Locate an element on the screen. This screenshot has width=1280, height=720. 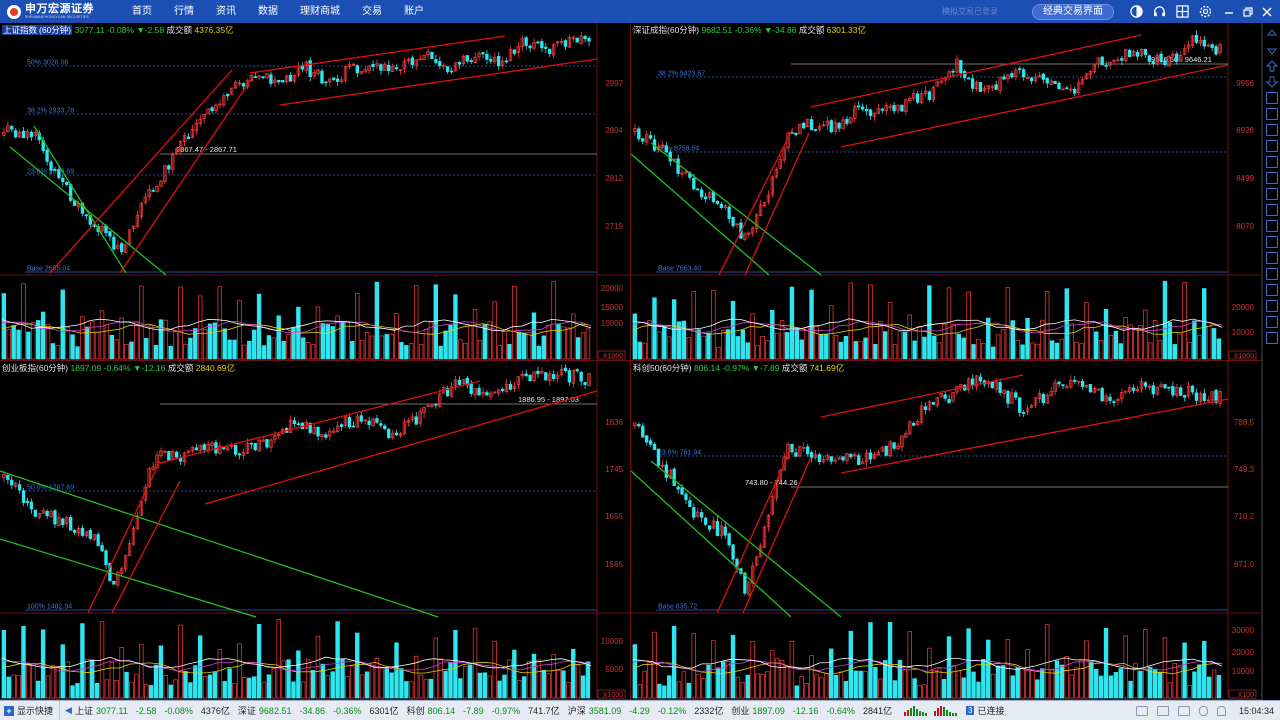
nav-account: 账户 is located at coordinates (414, 11).